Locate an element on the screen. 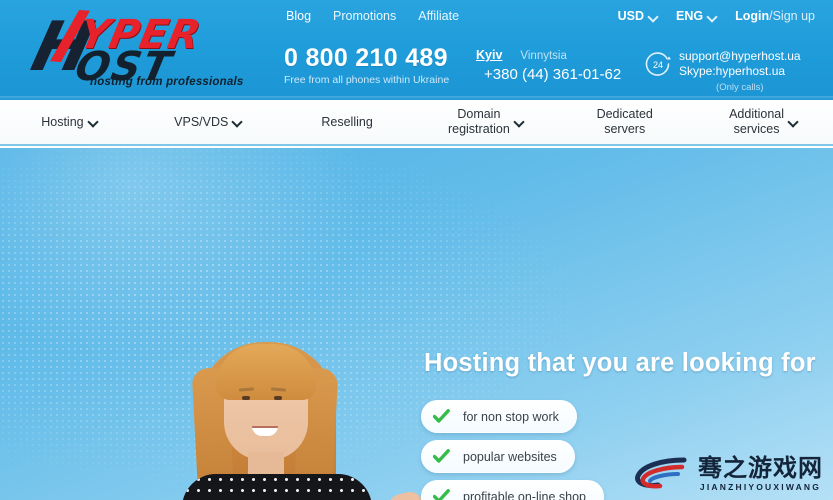  hero-feature-3: profitable on-line shop is located at coordinates (512, 490).